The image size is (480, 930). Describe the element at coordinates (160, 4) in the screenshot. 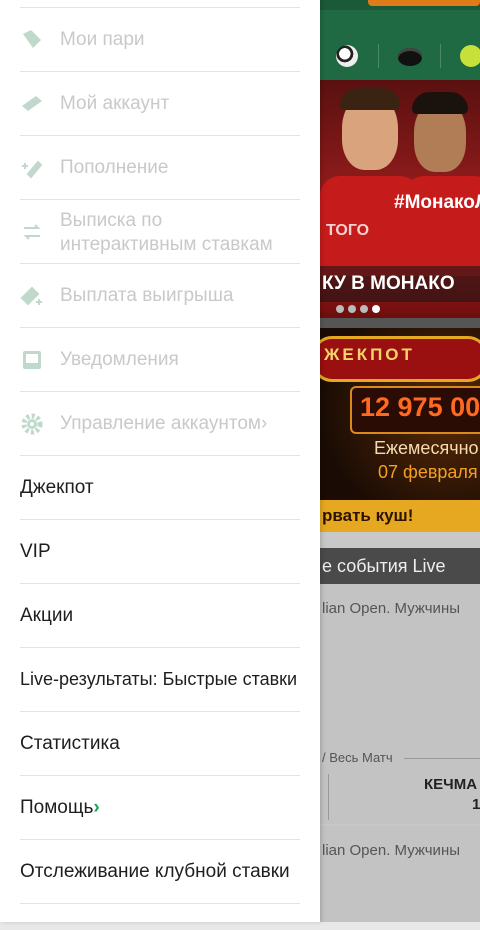

I see `drawer-top-edge` at that location.